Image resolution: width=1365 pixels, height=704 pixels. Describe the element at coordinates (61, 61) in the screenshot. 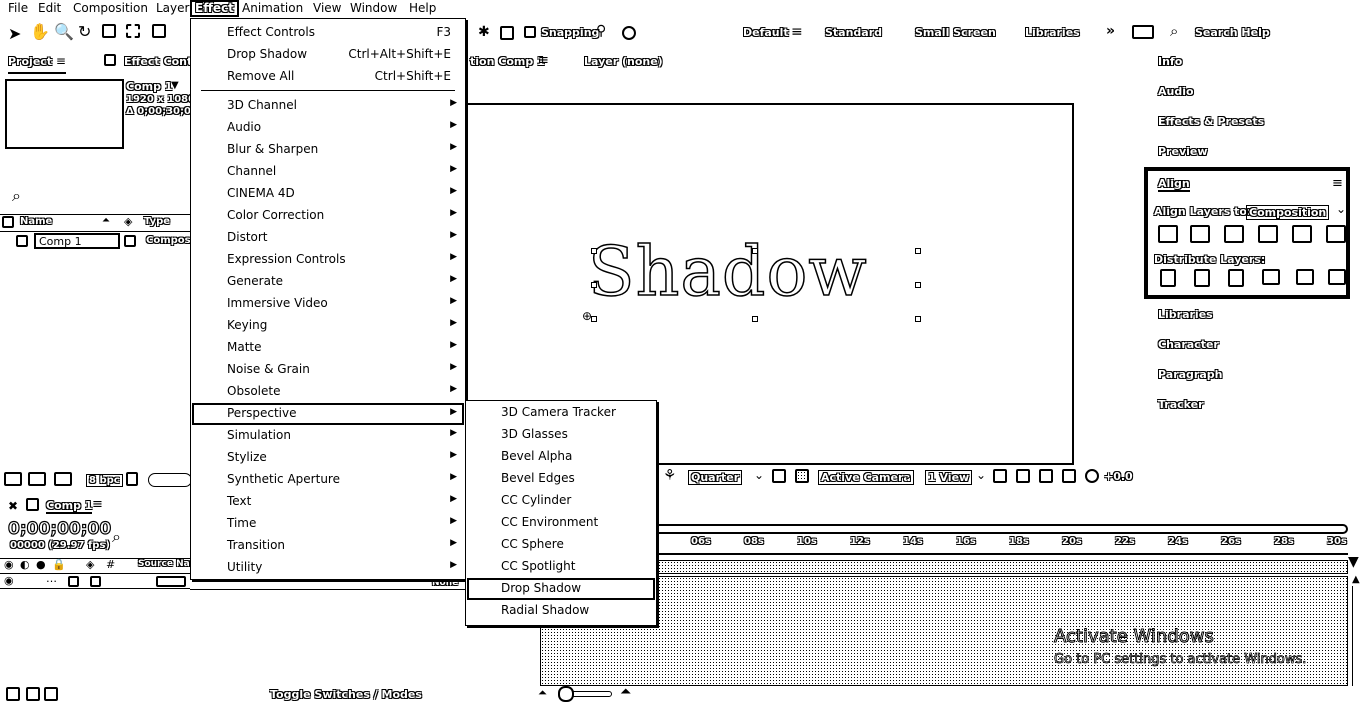

I see `panel-menu-icon: ≡` at that location.